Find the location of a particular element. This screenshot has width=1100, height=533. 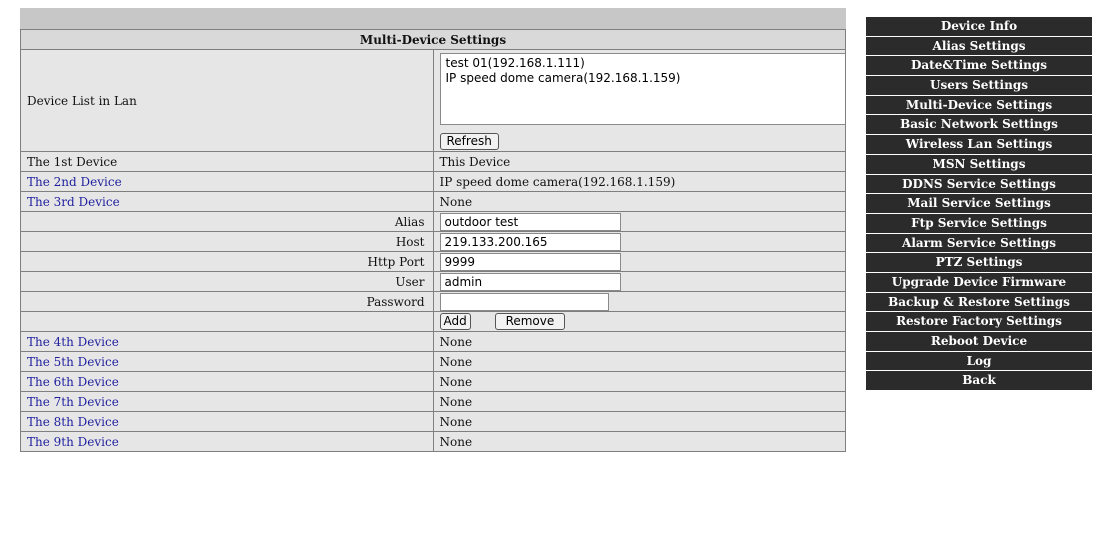

sidebar-item-ddns-service-settings: DDNS Service Settings is located at coordinates (979, 184).